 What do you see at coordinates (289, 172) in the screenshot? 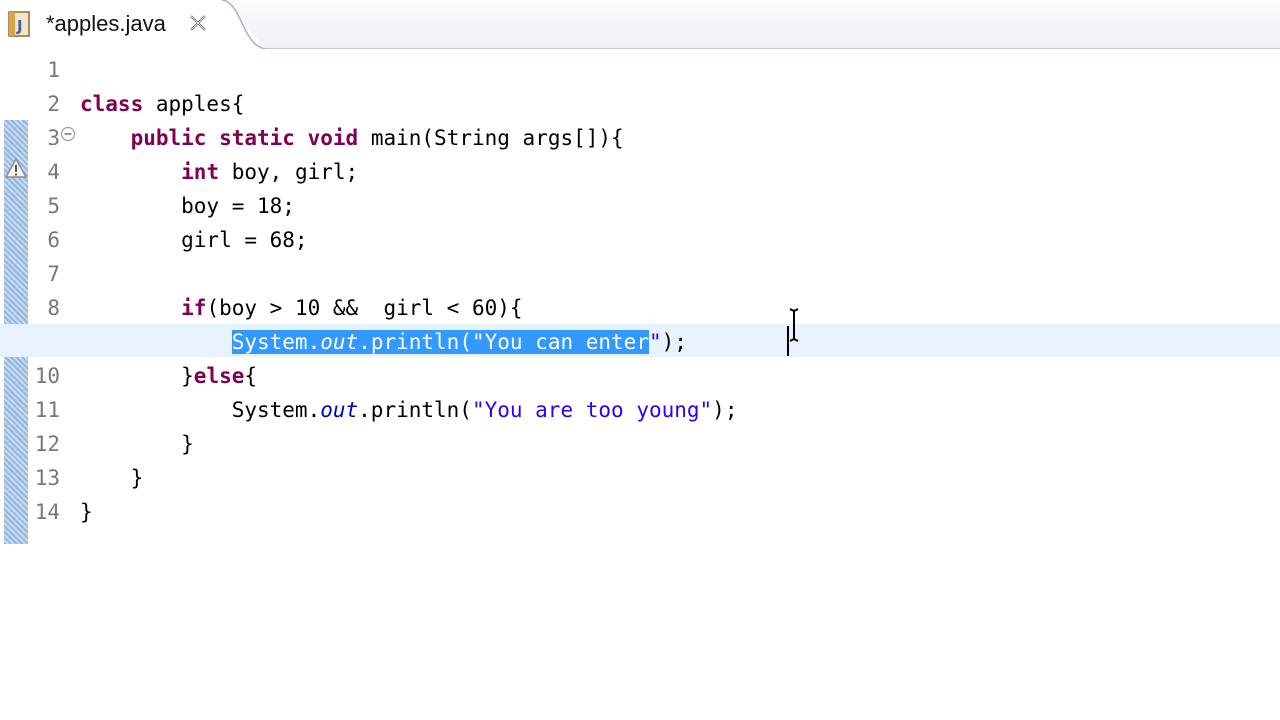
I see `code-token: boy, girl;` at bounding box center [289, 172].